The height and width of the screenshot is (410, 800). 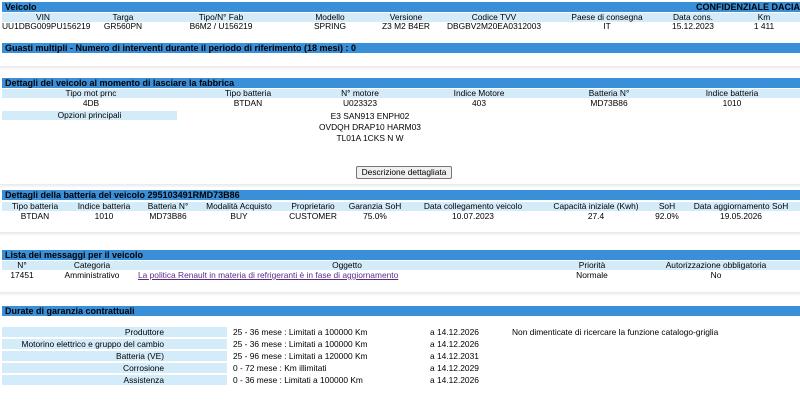 What do you see at coordinates (716, 275) in the screenshot?
I see `message-auth: No` at bounding box center [716, 275].